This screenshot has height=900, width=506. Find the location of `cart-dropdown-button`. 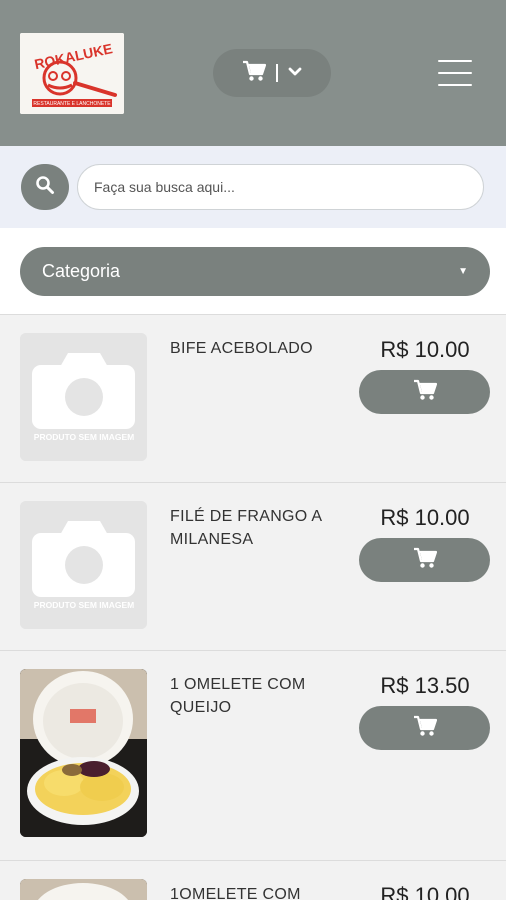

cart-dropdown-button is located at coordinates (272, 73).